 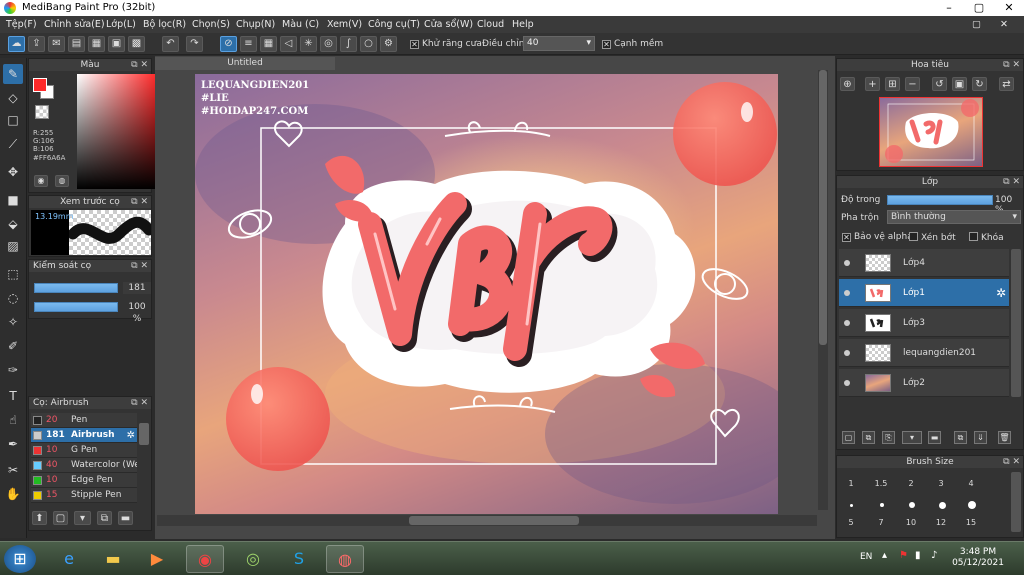 What do you see at coordinates (76, 44) in the screenshot?
I see `document-icon: ▤` at bounding box center [76, 44].